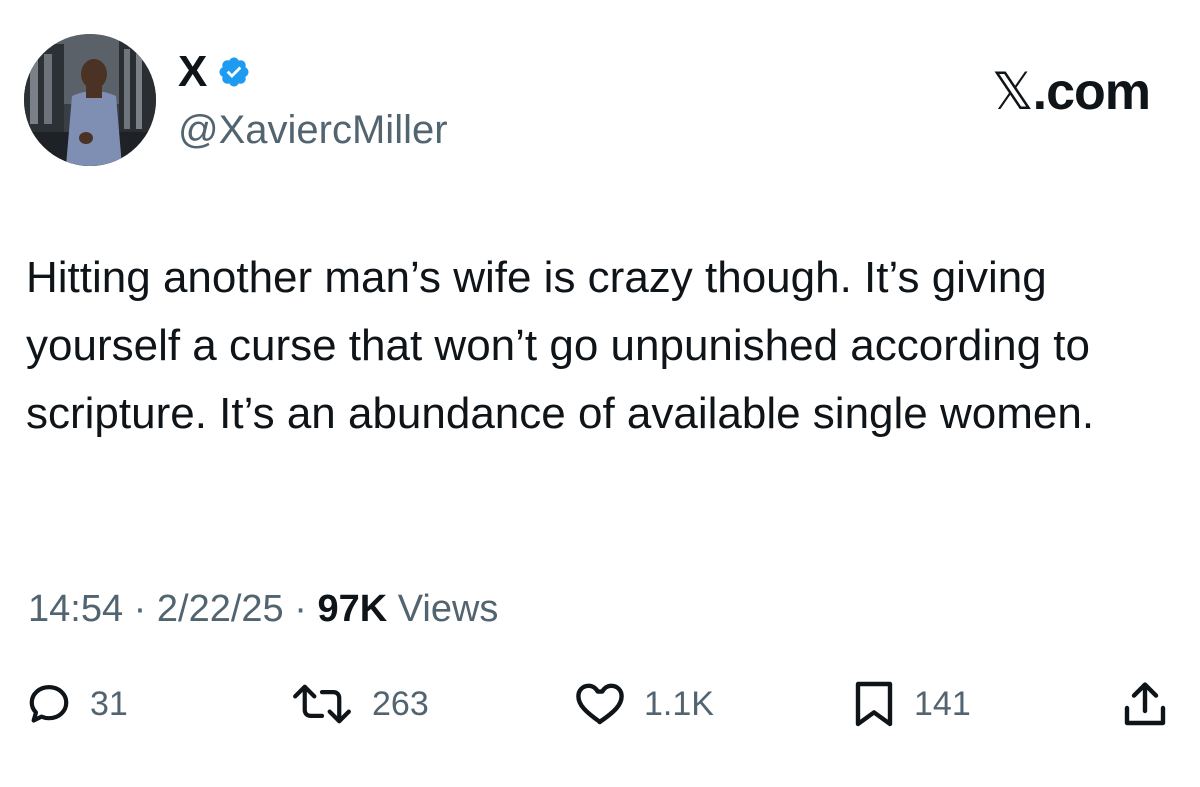 The image size is (1200, 787). I want to click on repost-button: 263, so click(359, 704).